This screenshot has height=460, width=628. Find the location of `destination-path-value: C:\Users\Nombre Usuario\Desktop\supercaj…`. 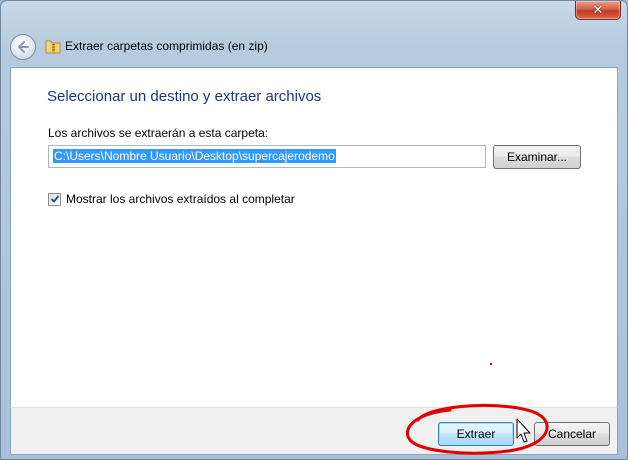

destination-path-value: C:\Users\Nombre Usuario\Desktop\supercaj… is located at coordinates (194, 156).